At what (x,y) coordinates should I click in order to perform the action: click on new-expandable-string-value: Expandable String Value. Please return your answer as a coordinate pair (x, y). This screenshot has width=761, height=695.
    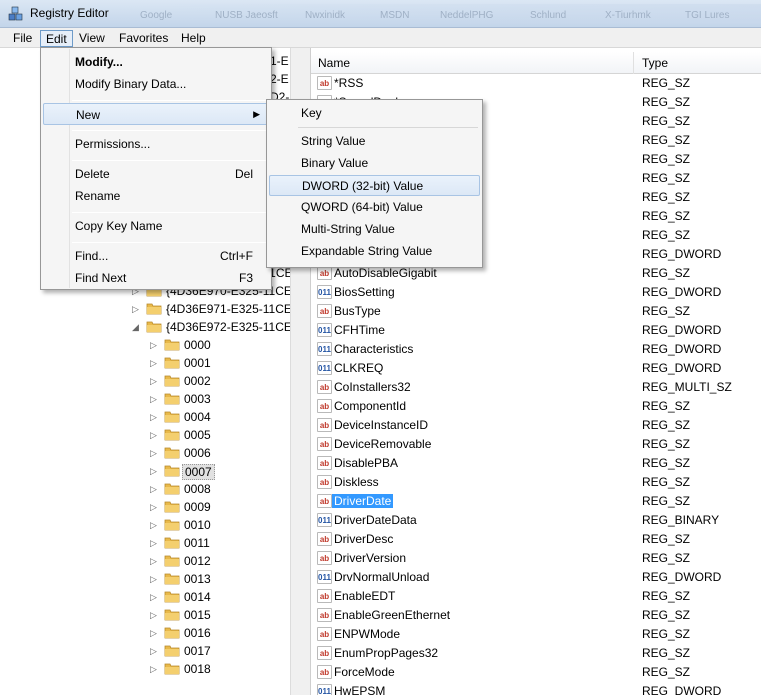
    Looking at the image, I should click on (374, 251).